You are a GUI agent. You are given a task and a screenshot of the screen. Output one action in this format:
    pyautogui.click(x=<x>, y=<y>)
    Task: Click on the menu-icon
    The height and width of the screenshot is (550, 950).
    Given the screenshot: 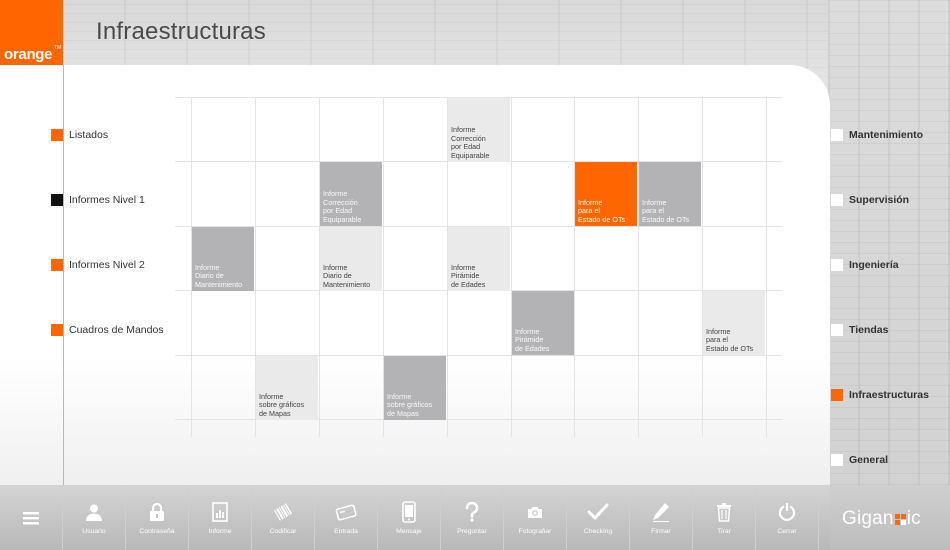 What is the action you would take?
    pyautogui.click(x=31, y=518)
    